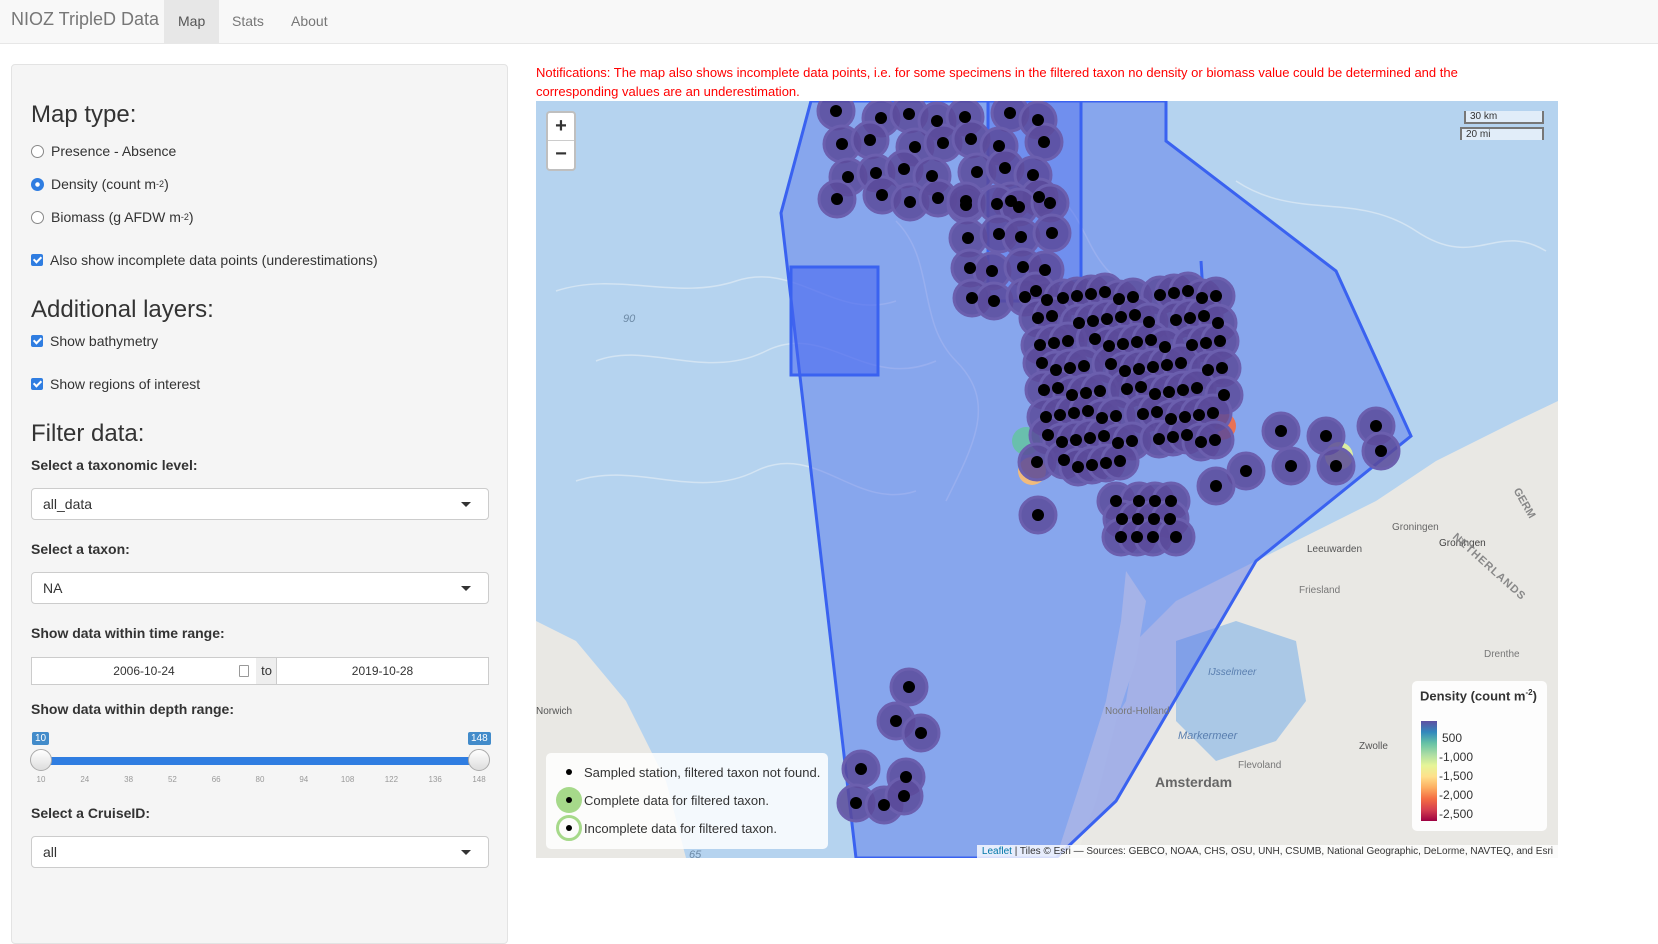 The width and height of the screenshot is (1658, 944). What do you see at coordinates (248, 22) in the screenshot?
I see `tab-stats: Stats` at bounding box center [248, 22].